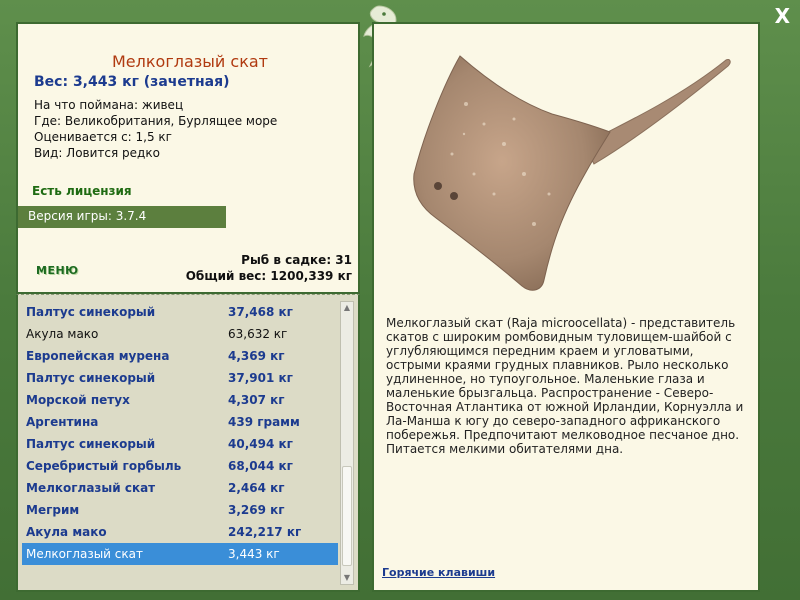 This screenshot has width=800, height=600. What do you see at coordinates (180, 312) in the screenshot?
I see `catch-list-row: Палтус синекорый 37,468 кг` at bounding box center [180, 312].